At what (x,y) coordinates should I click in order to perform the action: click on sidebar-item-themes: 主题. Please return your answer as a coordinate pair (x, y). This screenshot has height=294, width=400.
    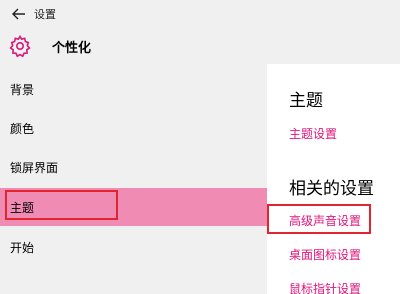
    Looking at the image, I should click on (133, 207).